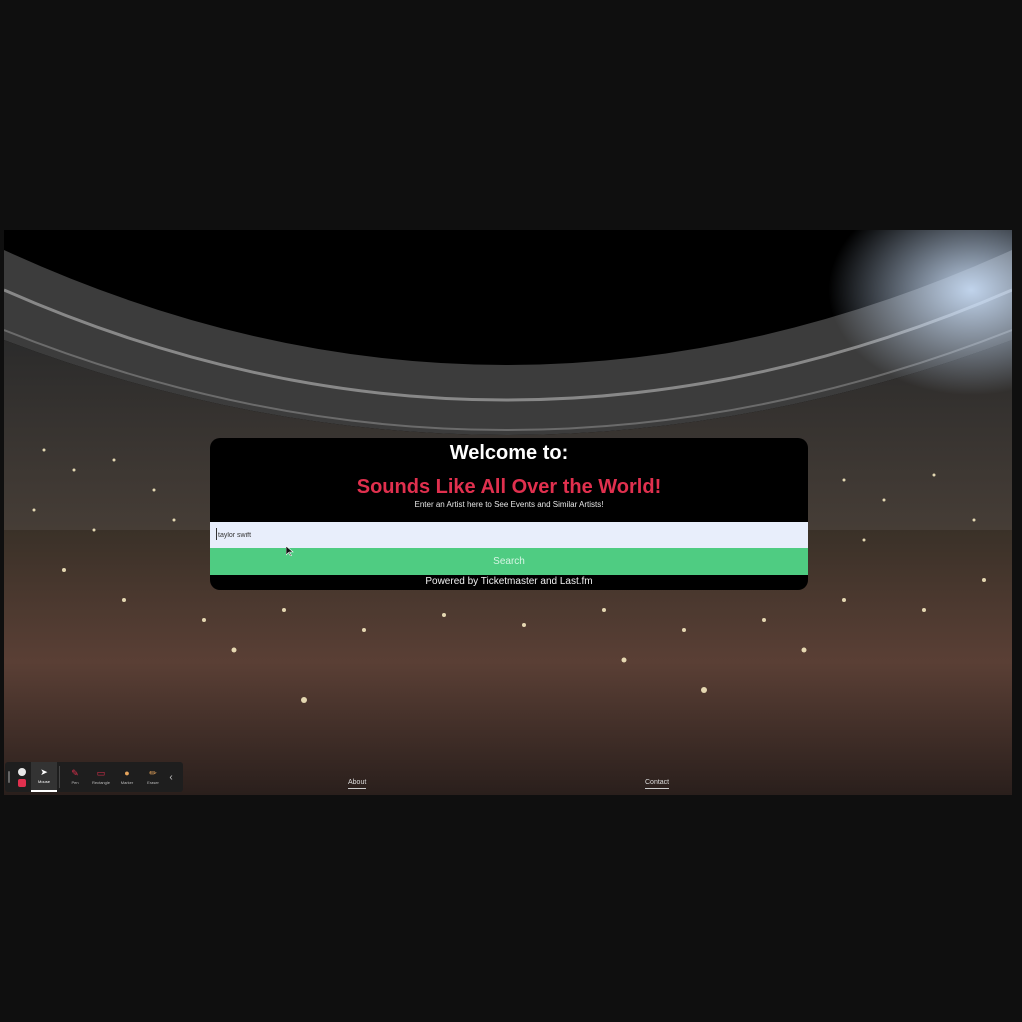 Image resolution: width=1022 pixels, height=1022 pixels. I want to click on pen-icon: ✎, so click(75, 773).